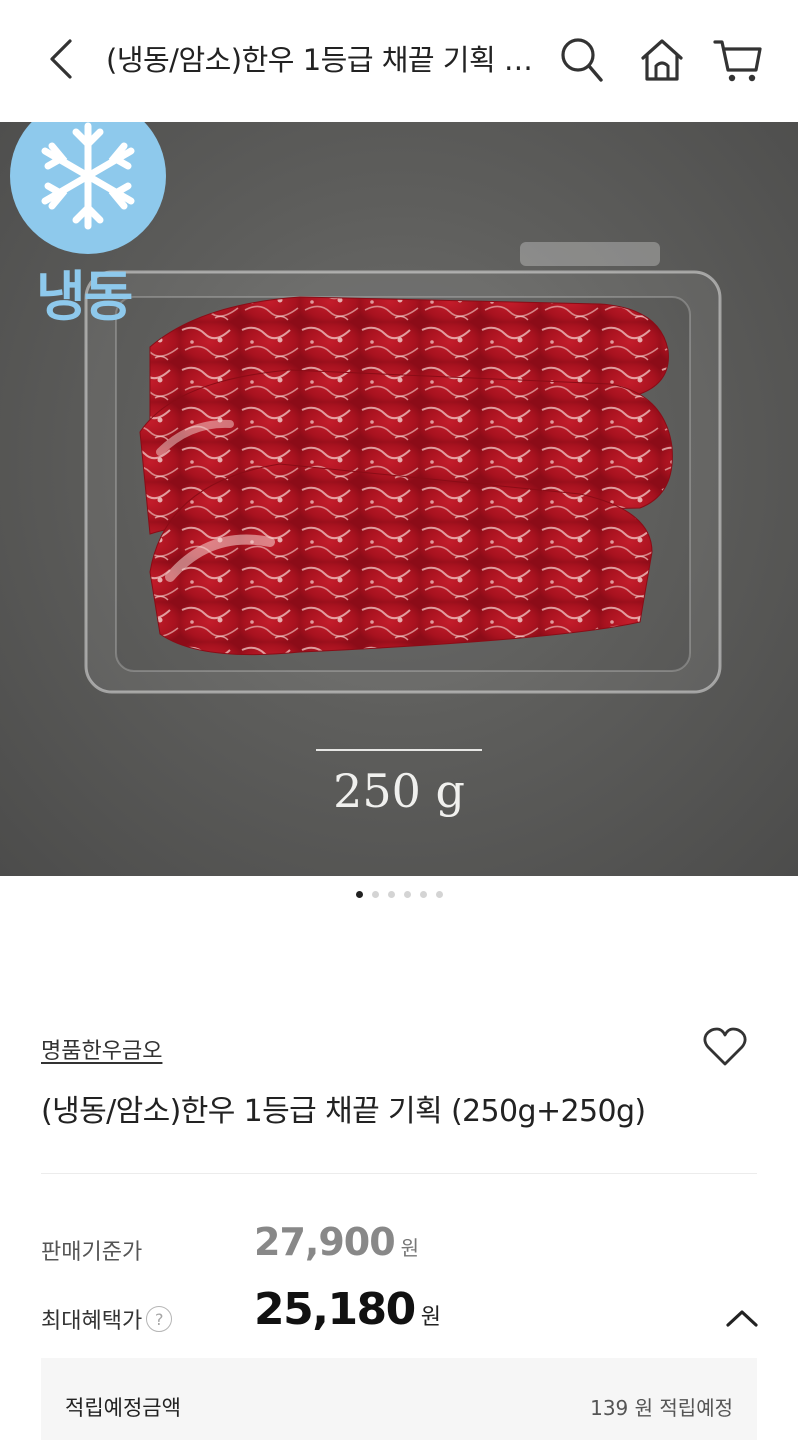 The height and width of the screenshot is (1440, 798). I want to click on base-price-label: 판매기준가, so click(92, 1252).